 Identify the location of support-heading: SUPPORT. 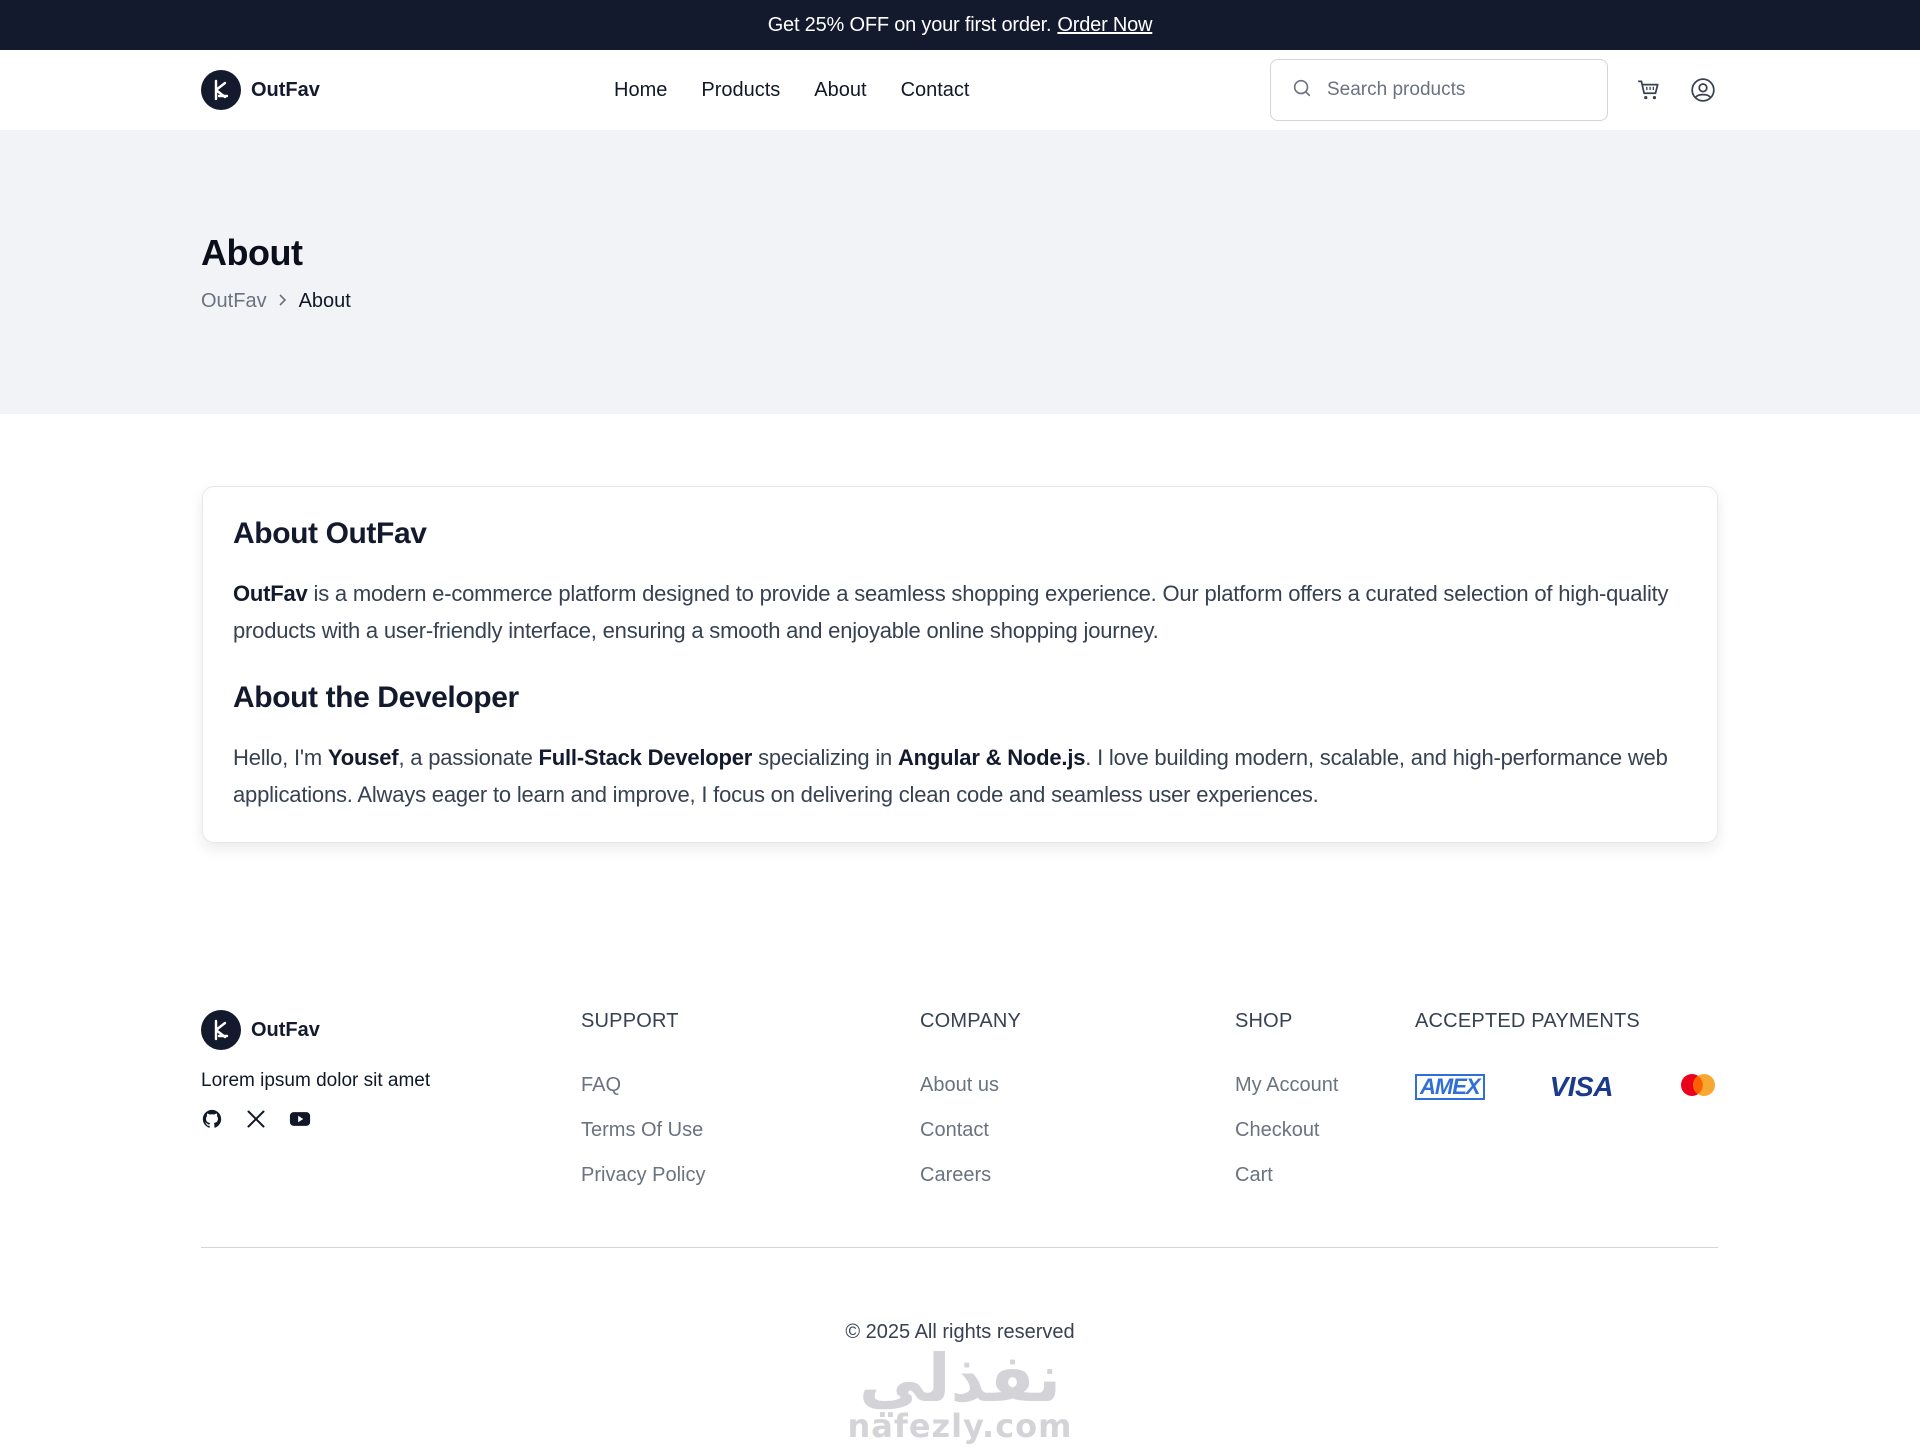
(630, 1021).